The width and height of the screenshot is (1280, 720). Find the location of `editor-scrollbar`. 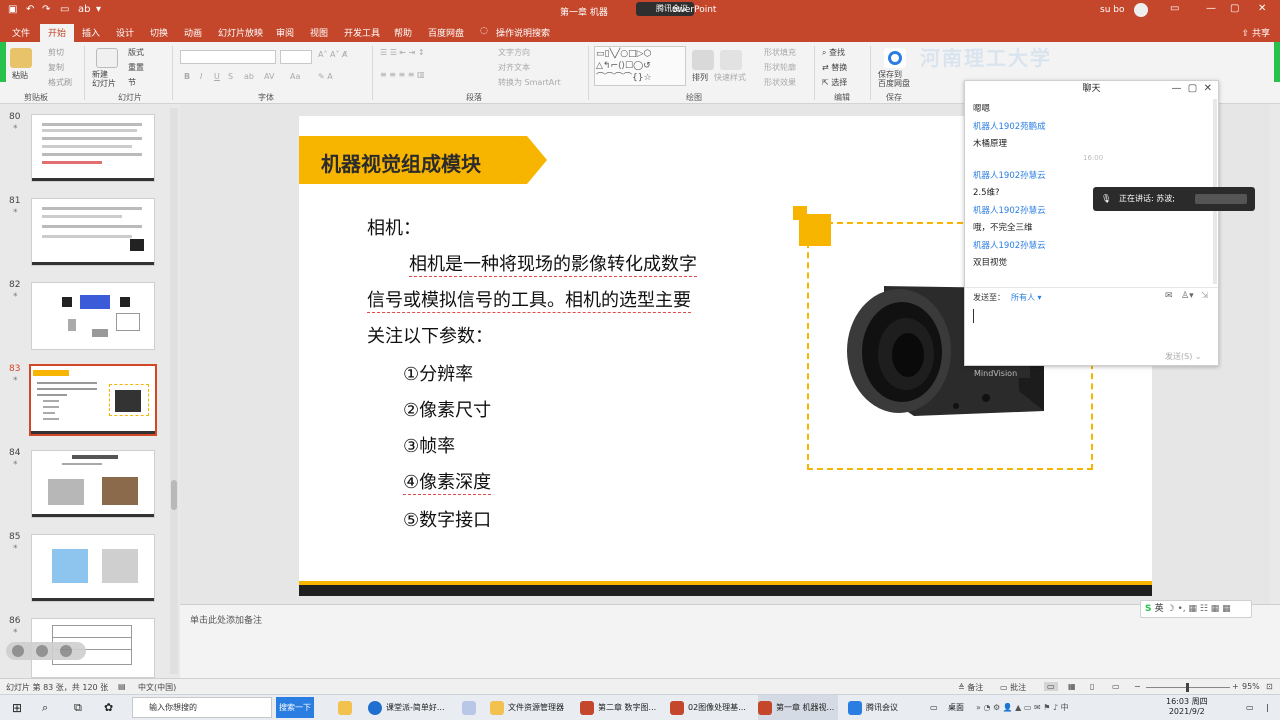

editor-scrollbar is located at coordinates (1275, 354).